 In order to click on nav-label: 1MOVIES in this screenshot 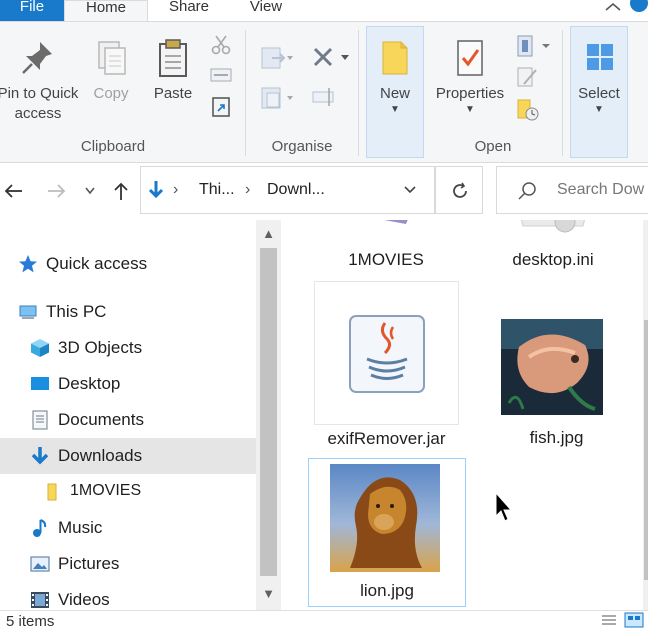, I will do `click(106, 490)`.